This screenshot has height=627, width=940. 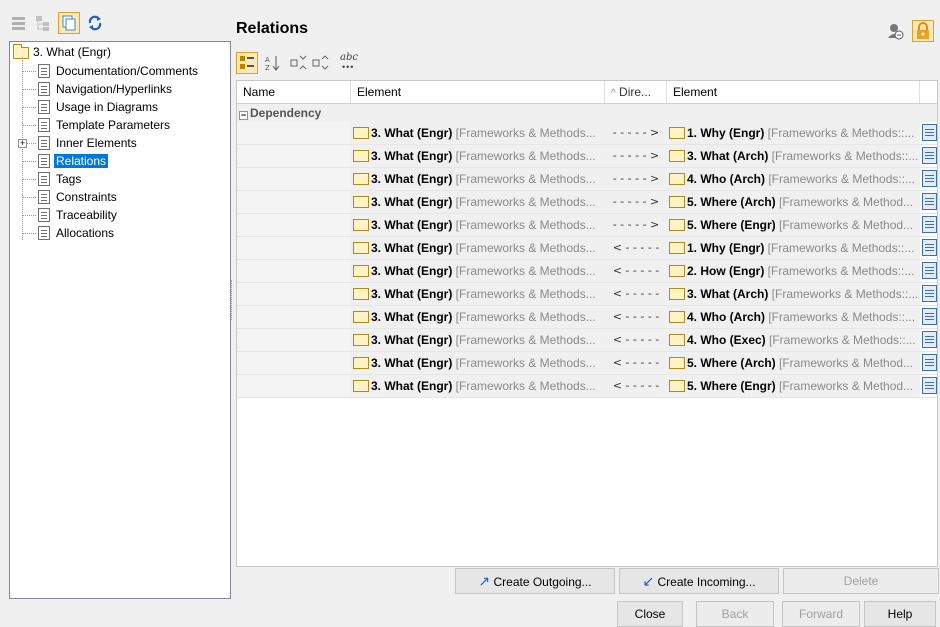 I want to click on copy-view-icon, so click(x=69, y=23).